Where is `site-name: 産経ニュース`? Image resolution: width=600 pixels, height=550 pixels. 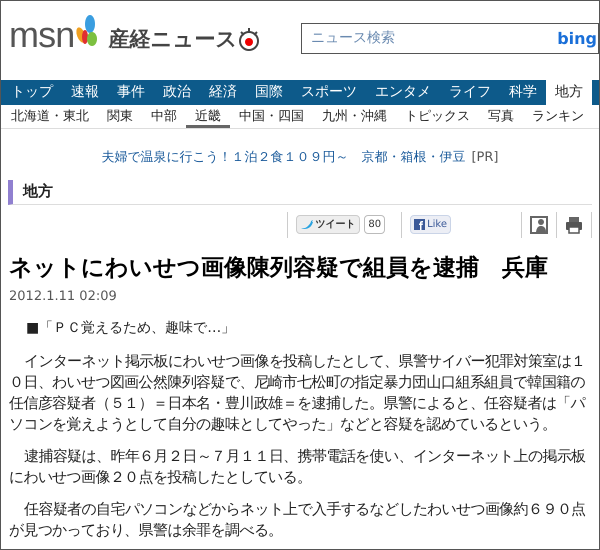
site-name: 産経ニュース is located at coordinates (173, 39).